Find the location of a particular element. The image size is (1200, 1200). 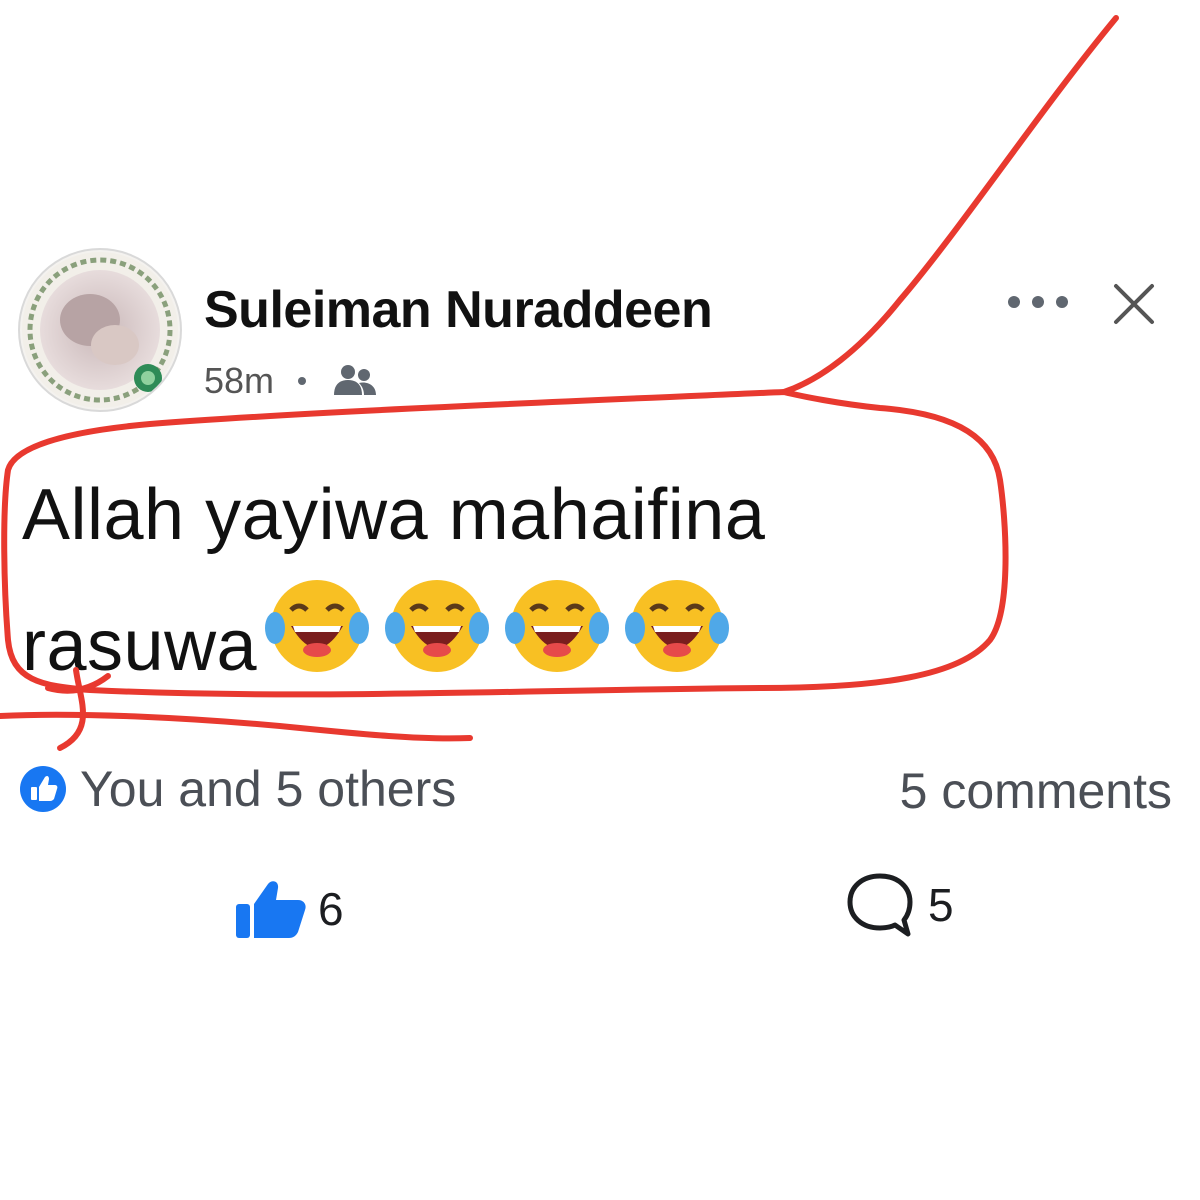

friends-icon is located at coordinates (355, 381).